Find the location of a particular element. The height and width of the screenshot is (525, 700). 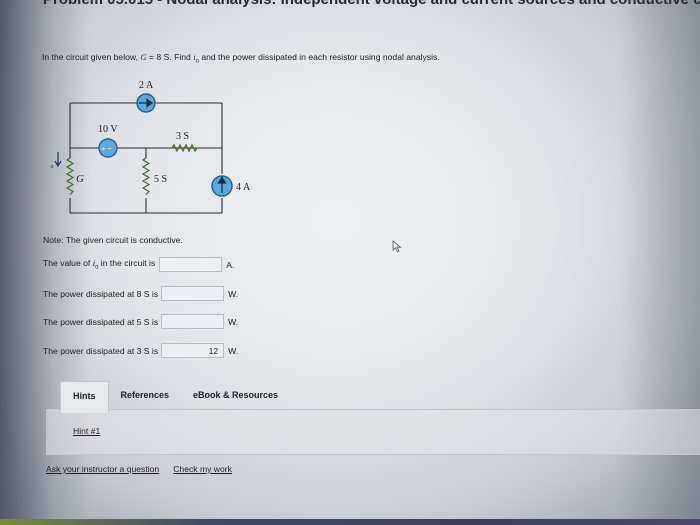

hint-1-link: Hint #1 is located at coordinates (86, 431).